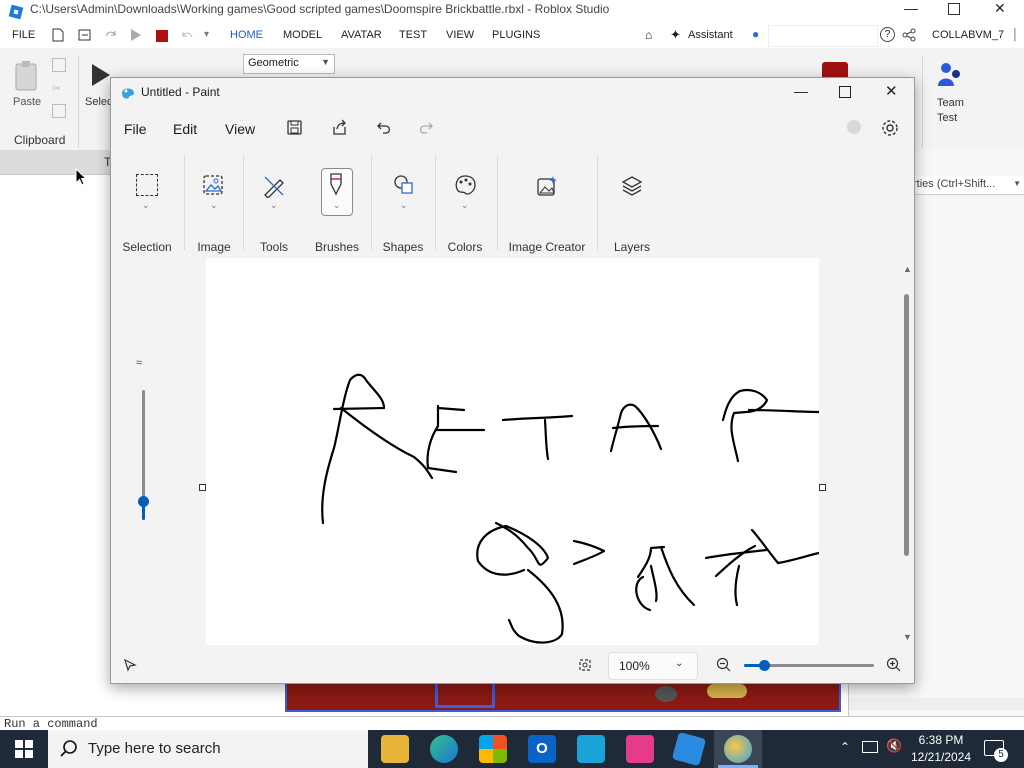 This screenshot has height=768, width=1024. What do you see at coordinates (295, 128) in the screenshot?
I see `save-icon` at bounding box center [295, 128].